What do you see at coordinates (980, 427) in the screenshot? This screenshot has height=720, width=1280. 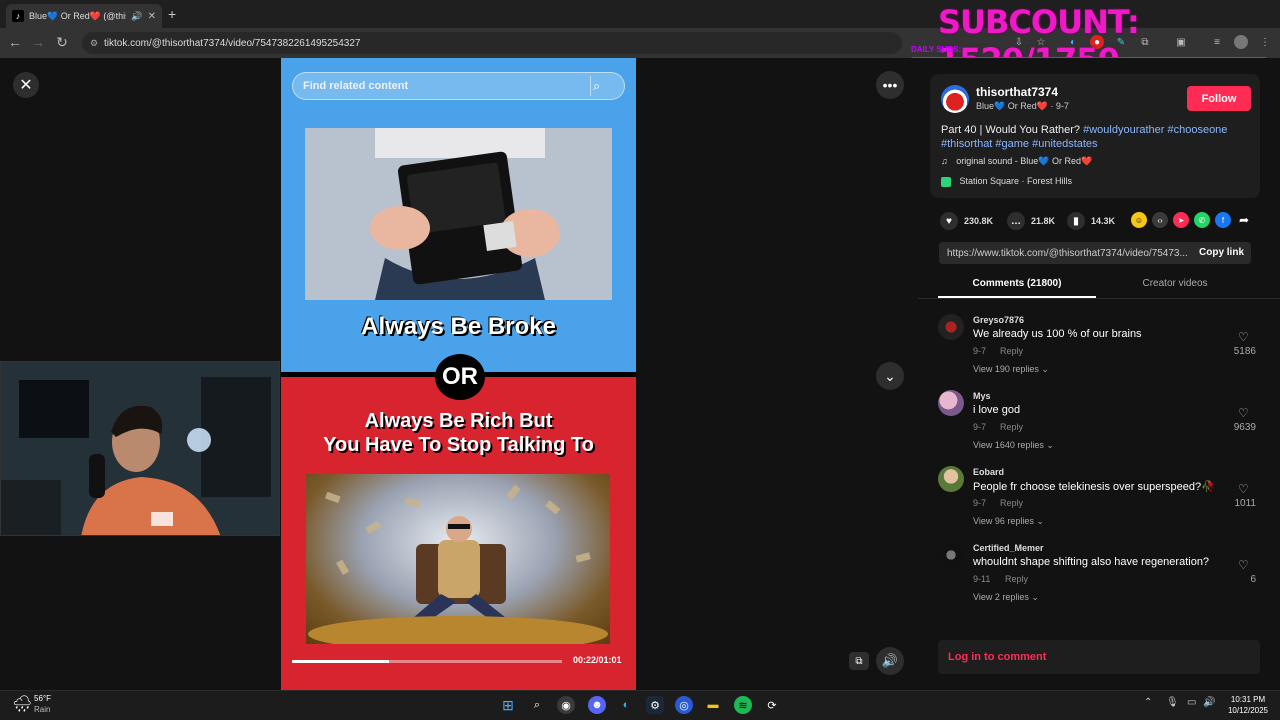 I see `comment-date: 9-7` at bounding box center [980, 427].